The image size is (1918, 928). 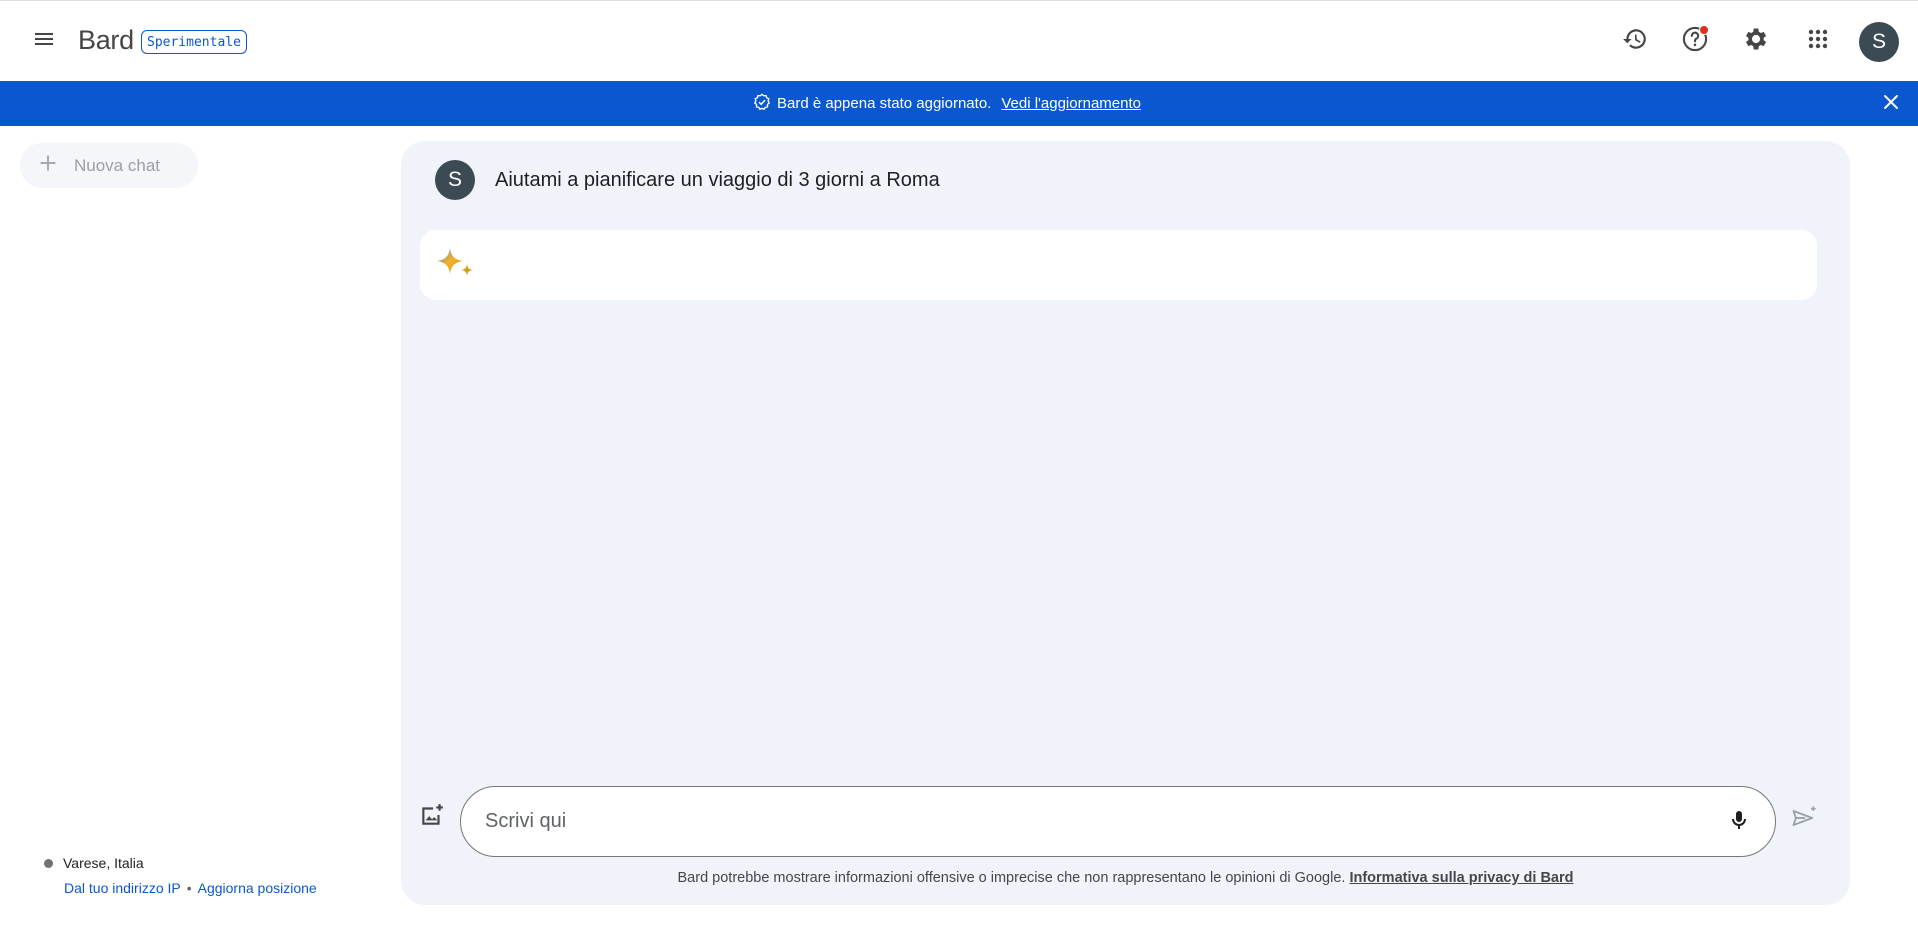 I want to click on response-card, so click(x=1118, y=265).